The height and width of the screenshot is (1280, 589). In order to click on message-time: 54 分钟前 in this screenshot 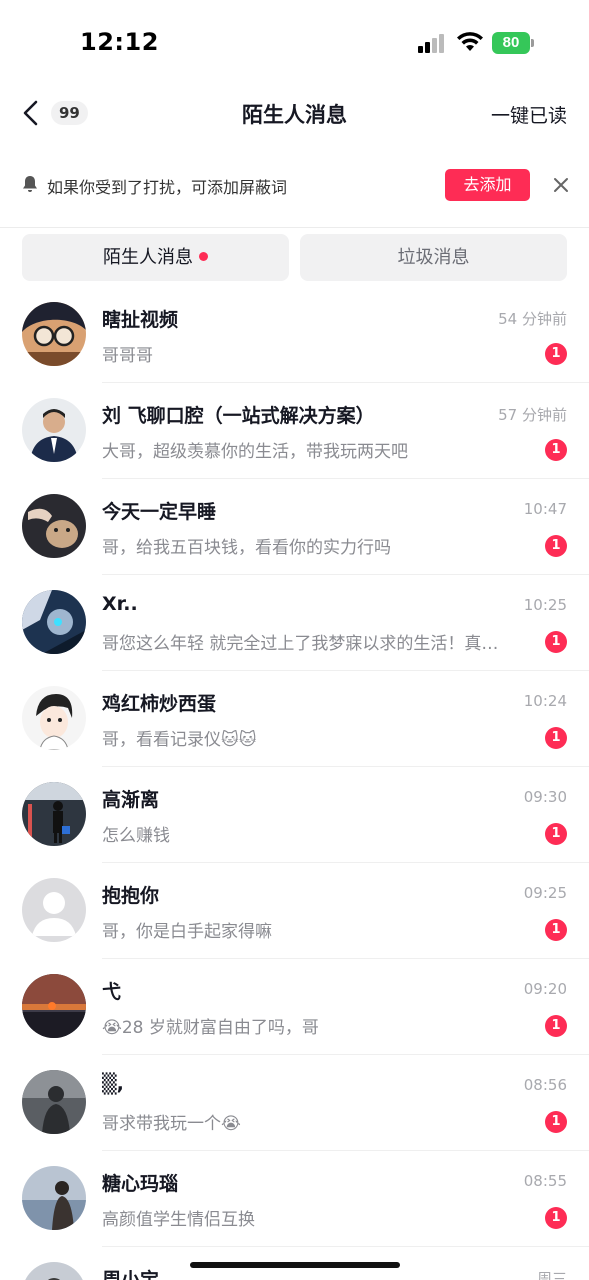, I will do `click(532, 319)`.